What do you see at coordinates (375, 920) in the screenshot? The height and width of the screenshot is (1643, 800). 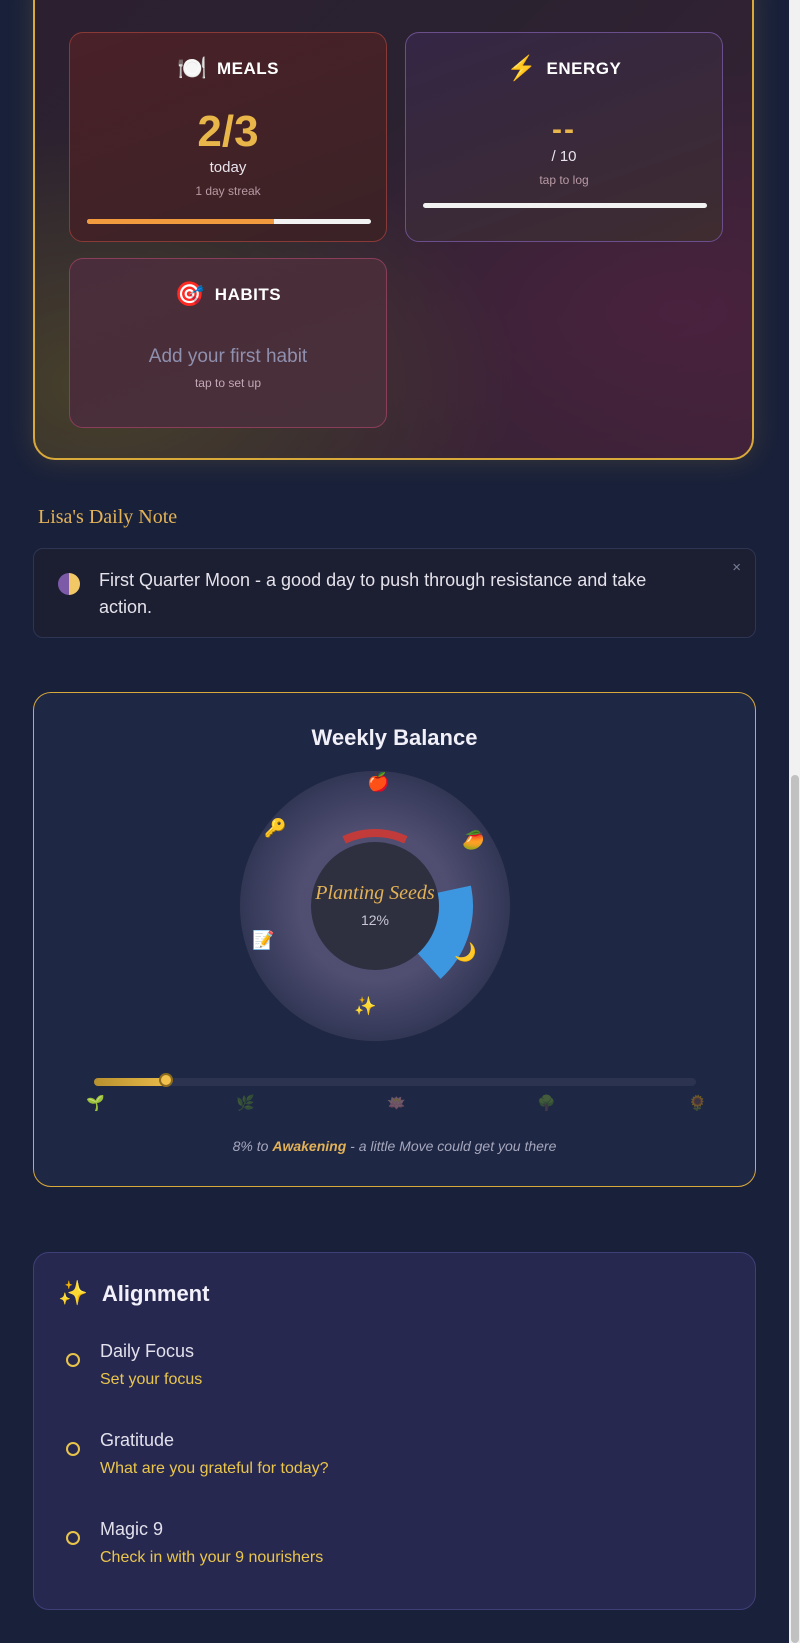 I see `phase-percent: 12%` at bounding box center [375, 920].